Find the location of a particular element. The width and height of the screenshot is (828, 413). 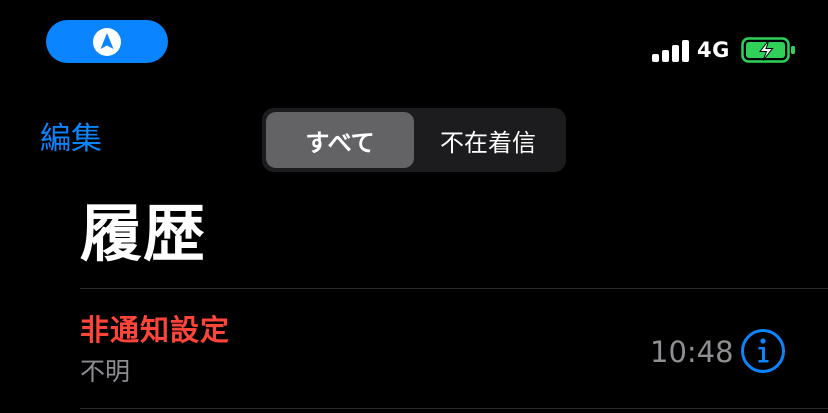

segment-missed: 不在着信 is located at coordinates (488, 140).